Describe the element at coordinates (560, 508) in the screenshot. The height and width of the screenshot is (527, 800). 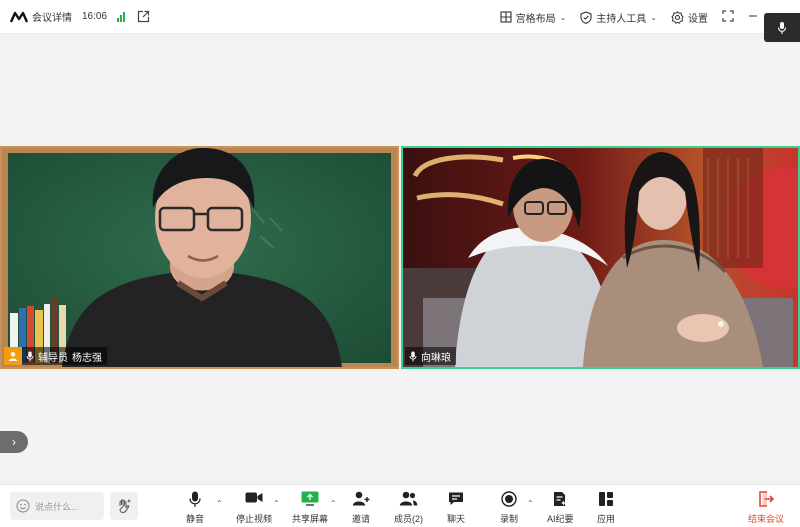
I see `ai-minutes-button: AI纪要` at that location.